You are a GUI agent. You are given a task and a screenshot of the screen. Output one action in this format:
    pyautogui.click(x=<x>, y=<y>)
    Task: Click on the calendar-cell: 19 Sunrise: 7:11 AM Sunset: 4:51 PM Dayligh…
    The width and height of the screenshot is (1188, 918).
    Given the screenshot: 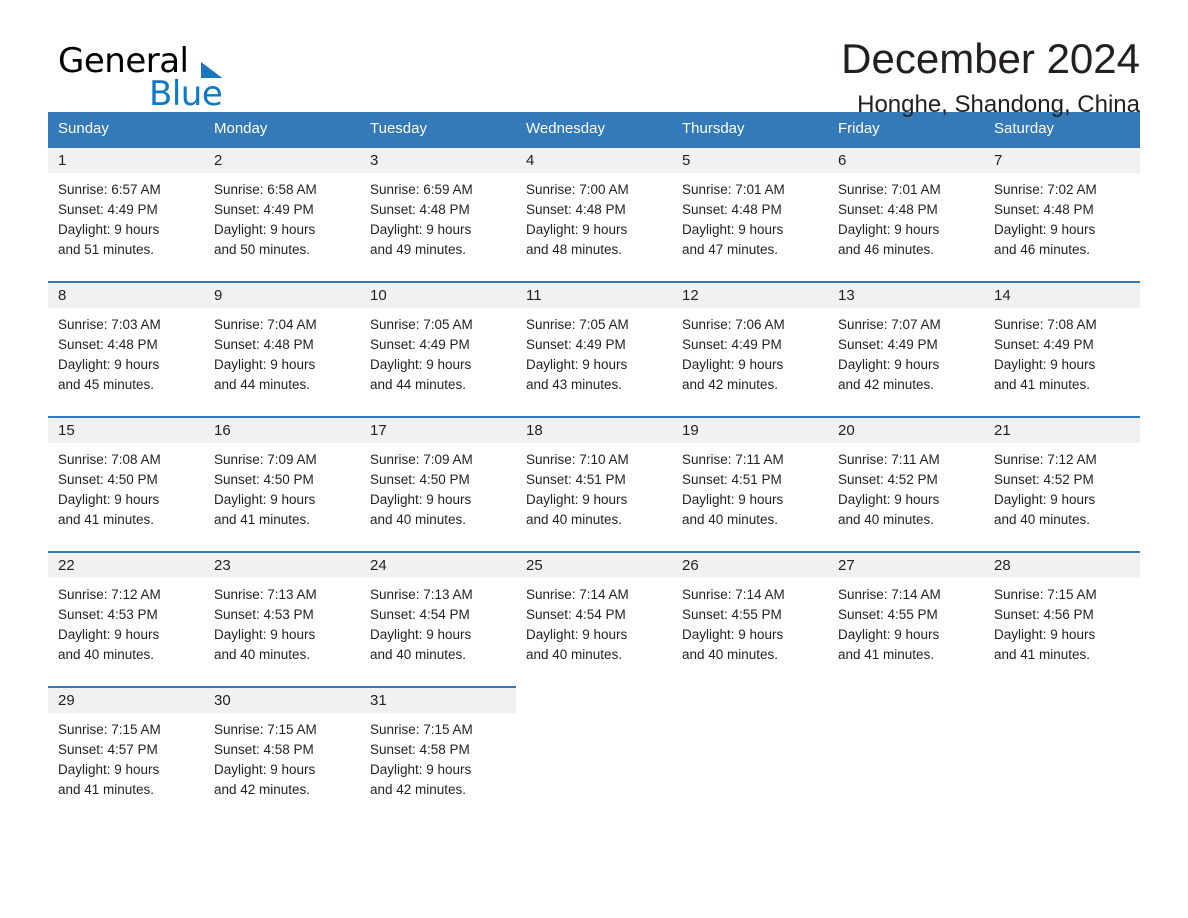 What is the action you would take?
    pyautogui.click(x=750, y=483)
    